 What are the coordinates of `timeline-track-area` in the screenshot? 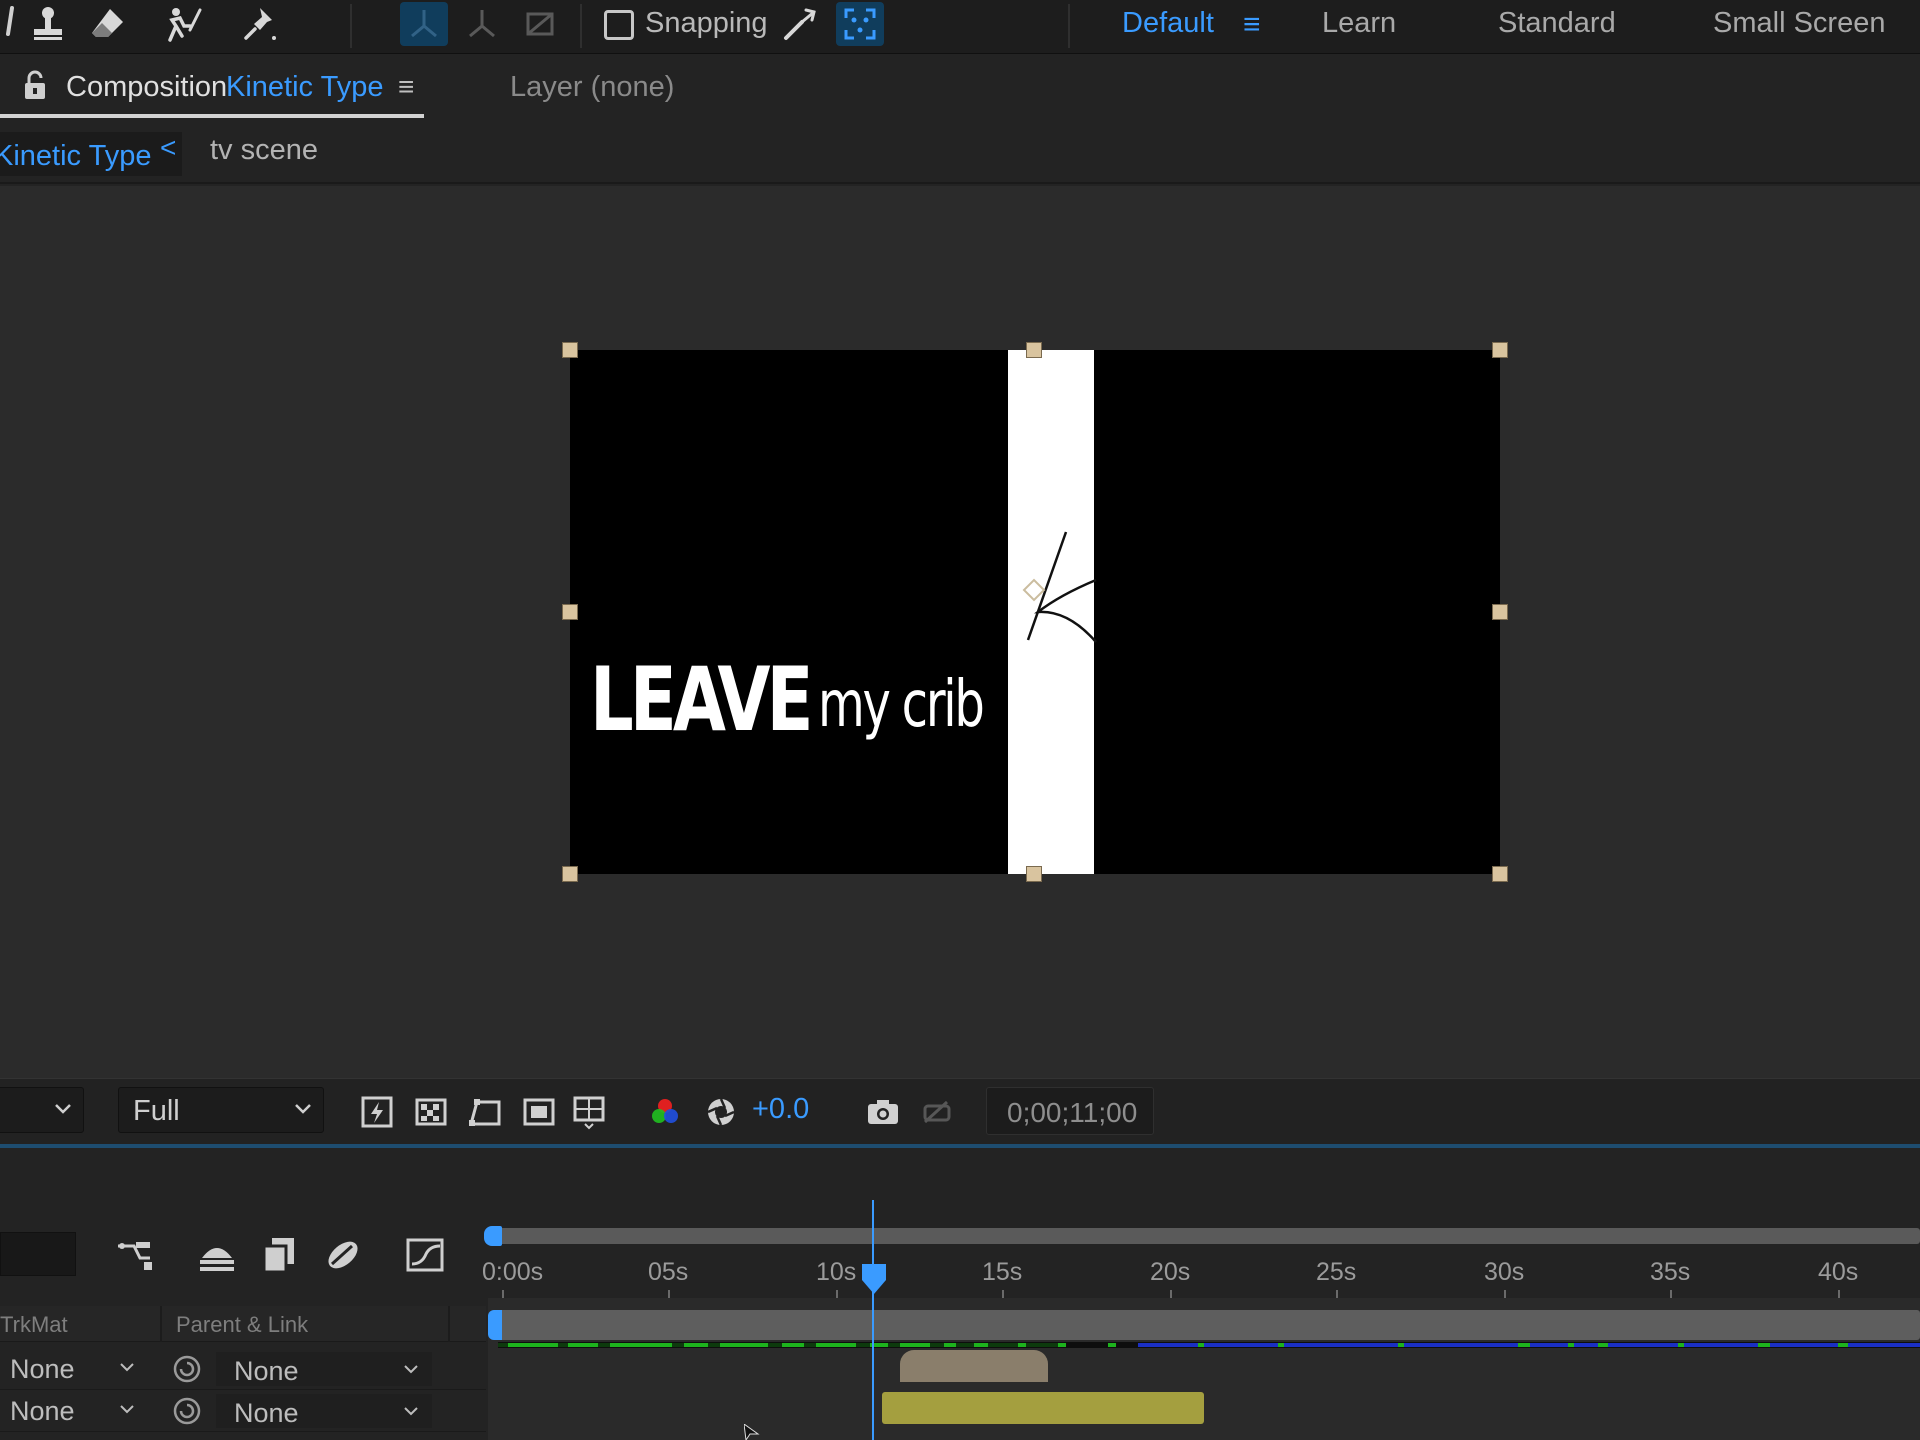 It's located at (1204, 1369).